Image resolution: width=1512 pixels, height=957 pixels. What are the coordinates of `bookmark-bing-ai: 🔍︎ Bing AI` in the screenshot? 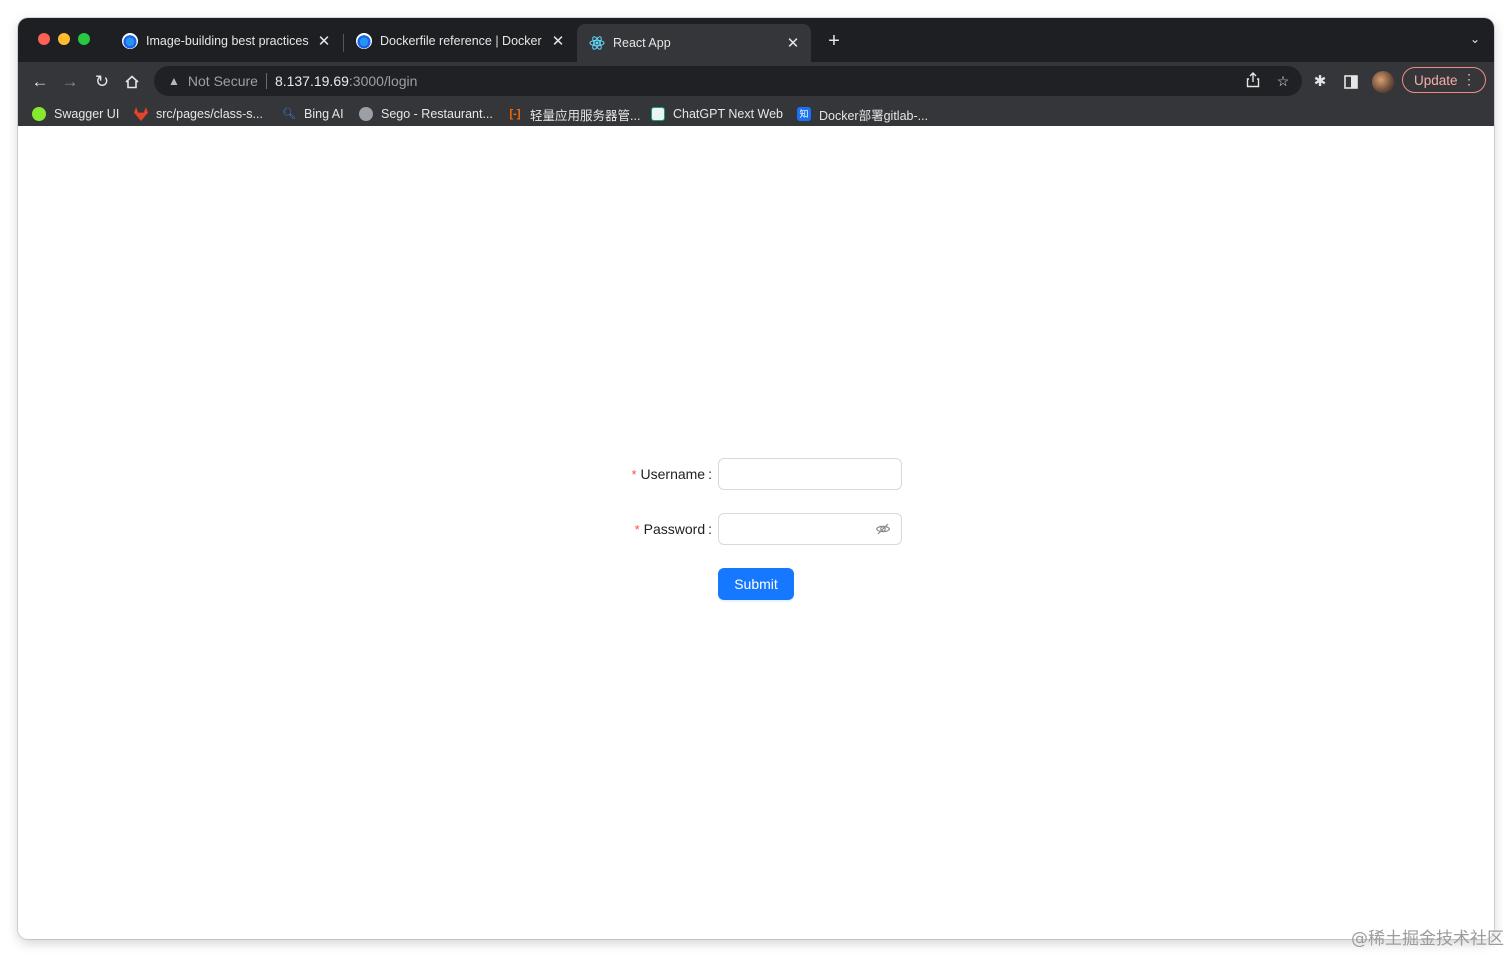 It's located at (313, 114).